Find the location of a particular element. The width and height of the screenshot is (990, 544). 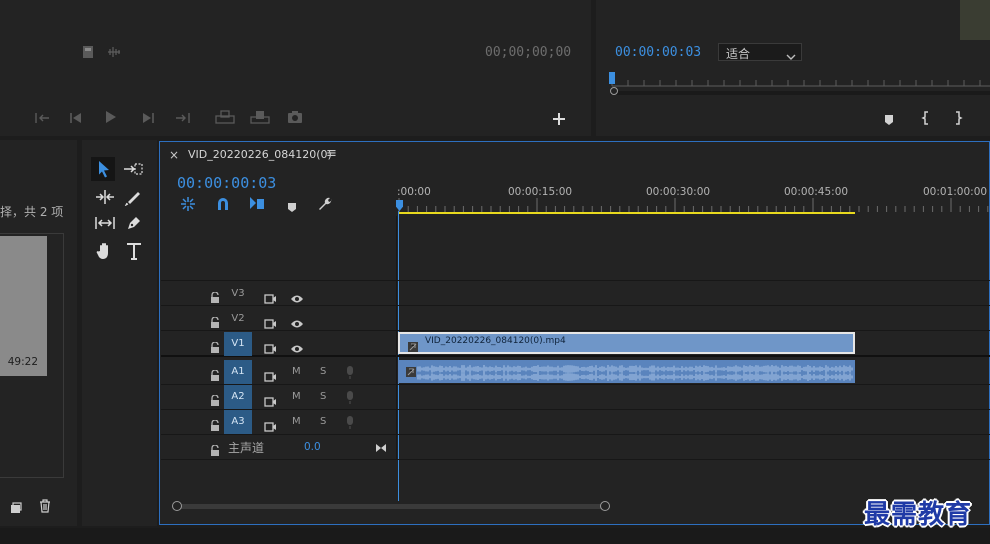

wrench-settings-icon is located at coordinates (325, 206).